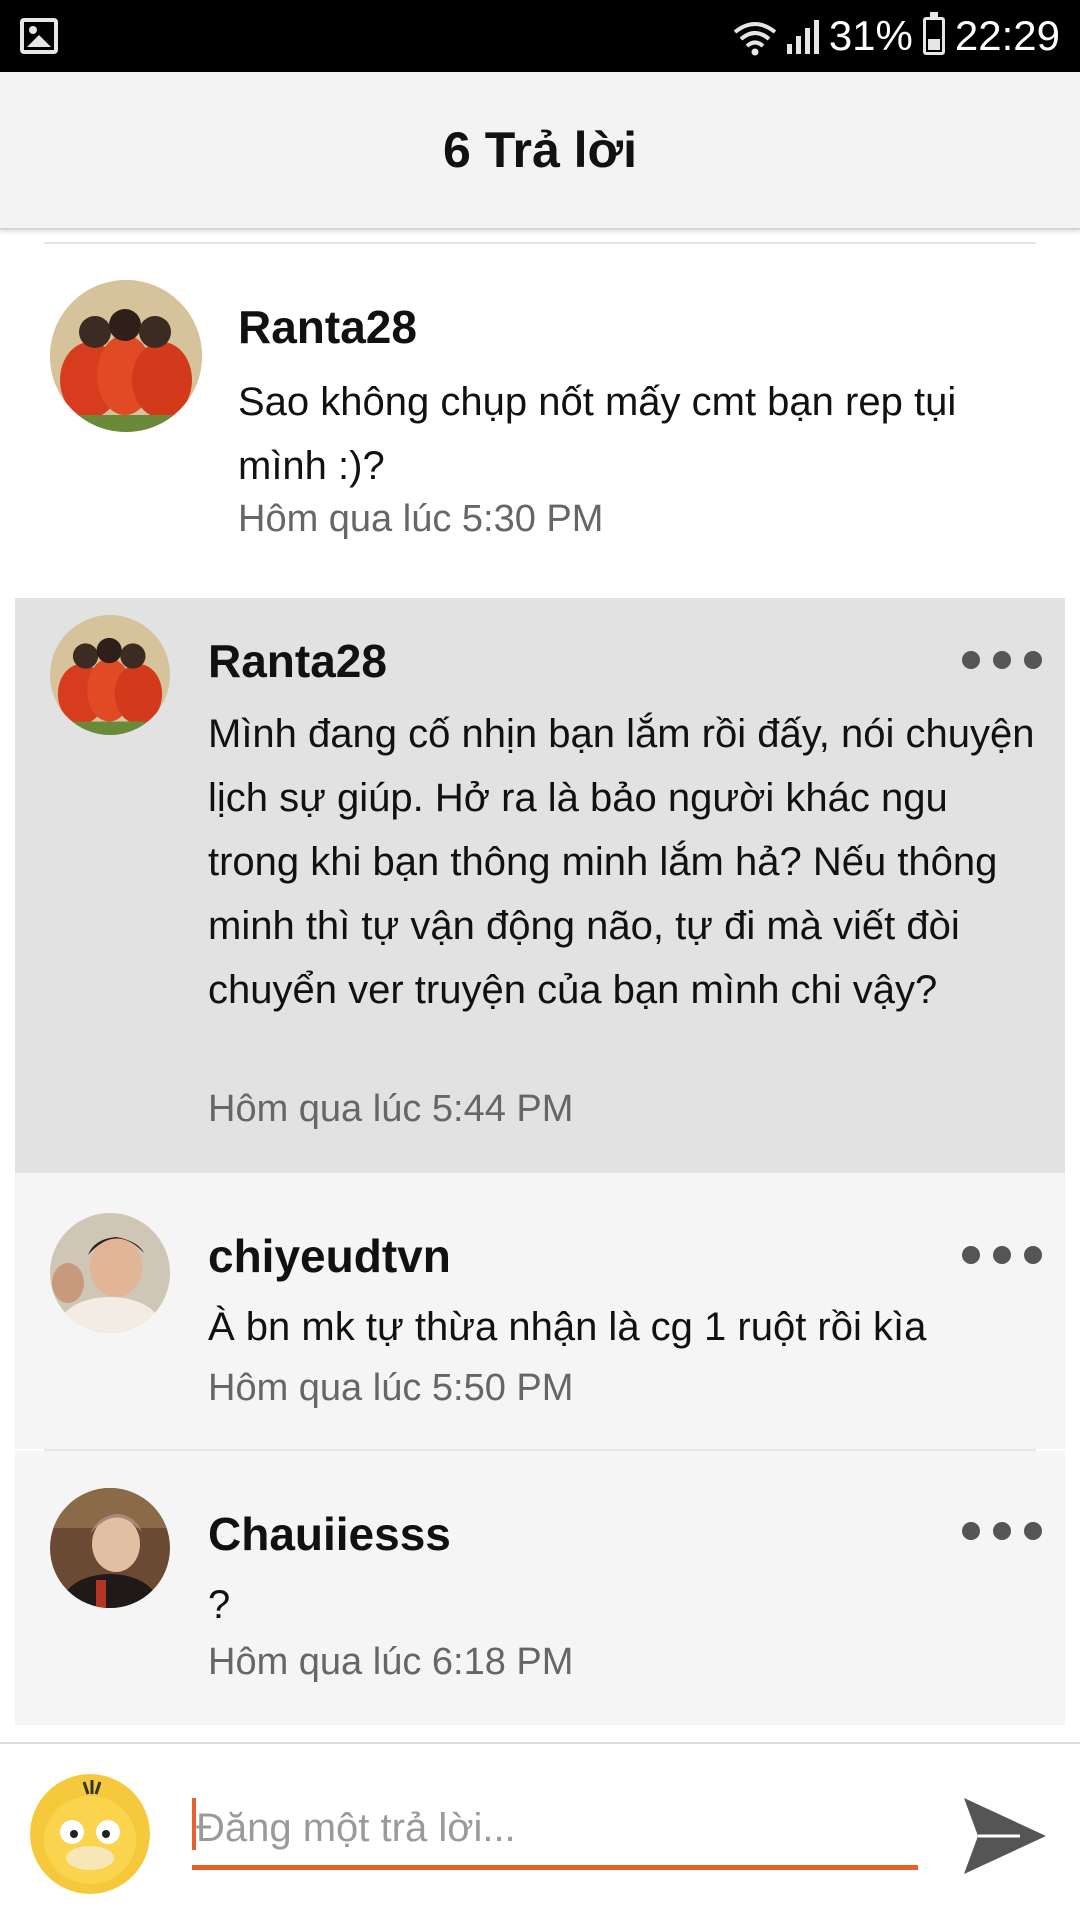 This screenshot has width=1080, height=1920. What do you see at coordinates (755, 37) in the screenshot?
I see `wifi-icon` at bounding box center [755, 37].